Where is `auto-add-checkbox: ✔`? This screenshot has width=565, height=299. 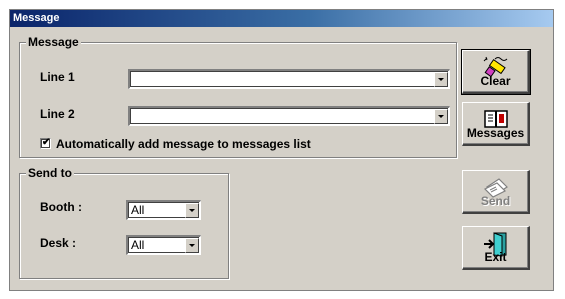 auto-add-checkbox: ✔ is located at coordinates (45, 143).